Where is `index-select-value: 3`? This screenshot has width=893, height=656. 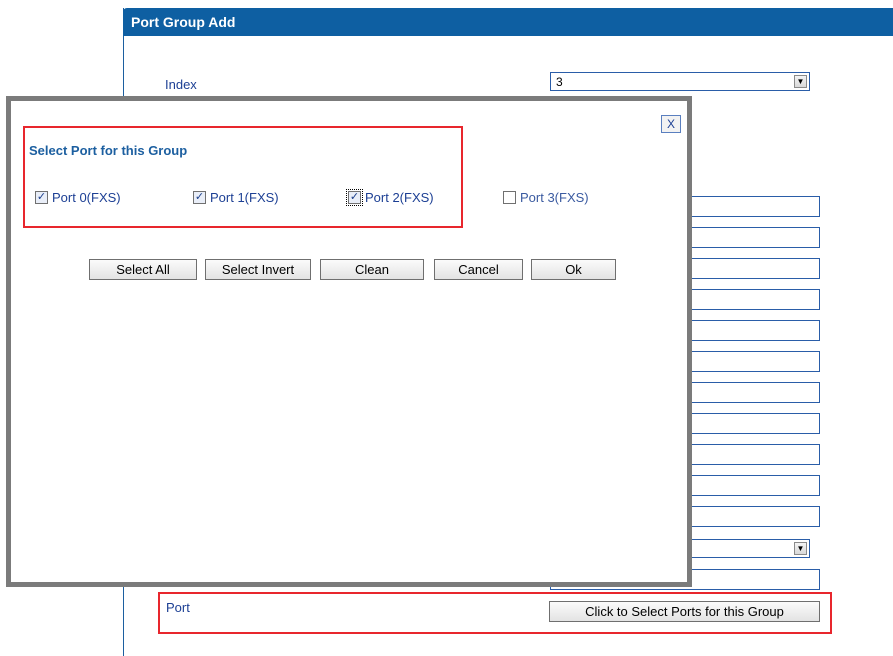 index-select-value: 3 is located at coordinates (559, 82).